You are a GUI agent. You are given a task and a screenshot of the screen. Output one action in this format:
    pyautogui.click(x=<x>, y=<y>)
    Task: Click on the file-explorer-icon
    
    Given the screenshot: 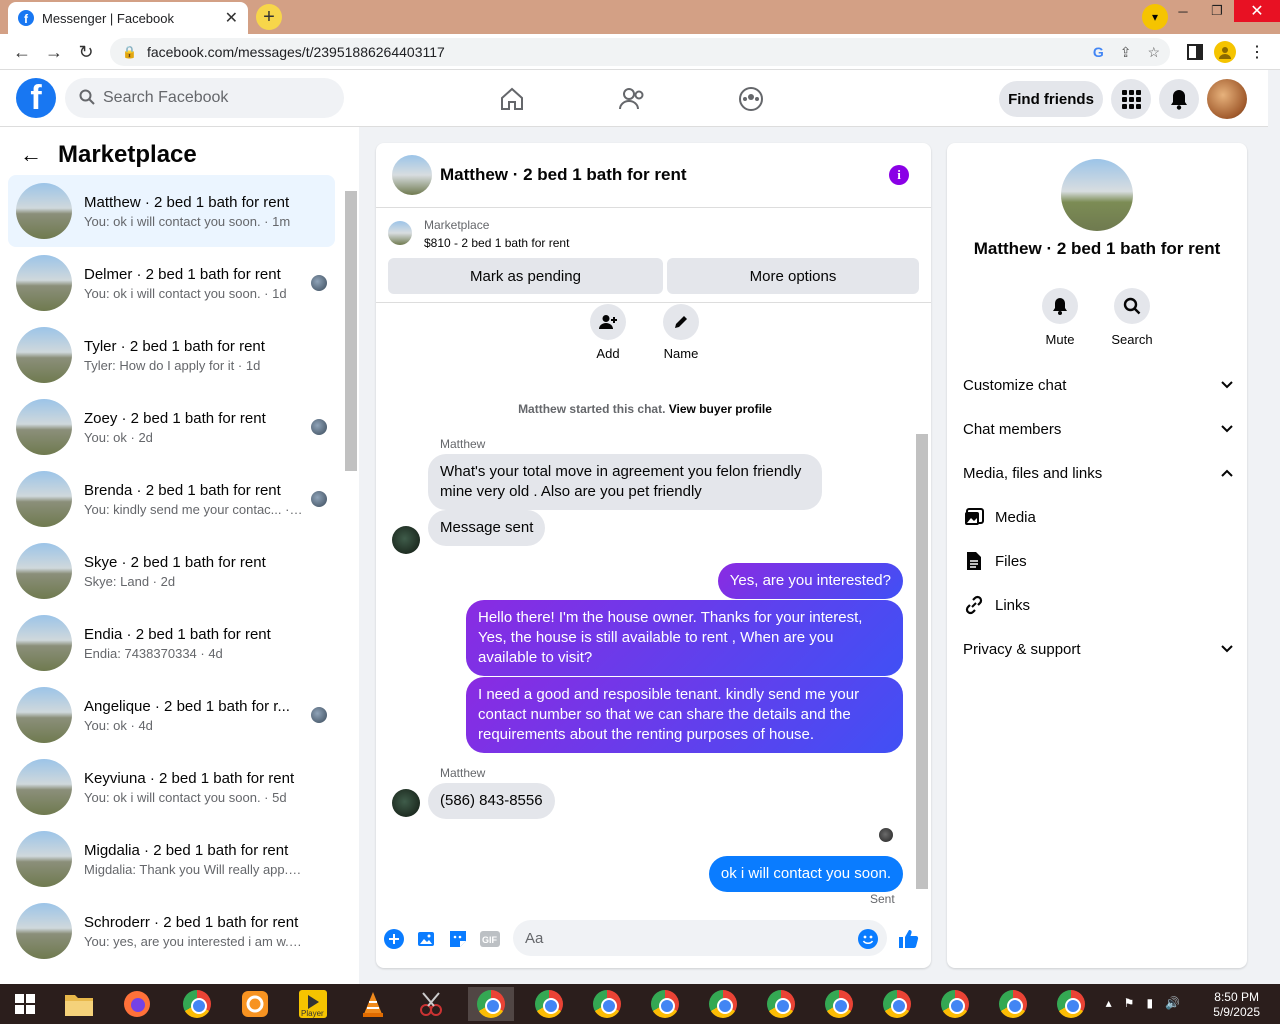 What is the action you would take?
    pyautogui.click(x=79, y=1004)
    